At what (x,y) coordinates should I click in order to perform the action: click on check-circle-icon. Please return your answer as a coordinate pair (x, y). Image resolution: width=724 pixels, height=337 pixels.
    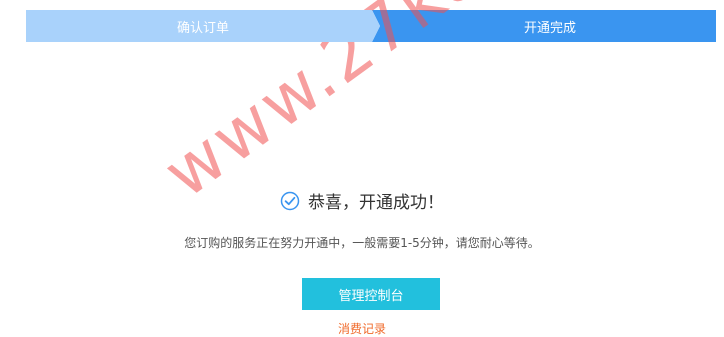
    Looking at the image, I should click on (290, 201).